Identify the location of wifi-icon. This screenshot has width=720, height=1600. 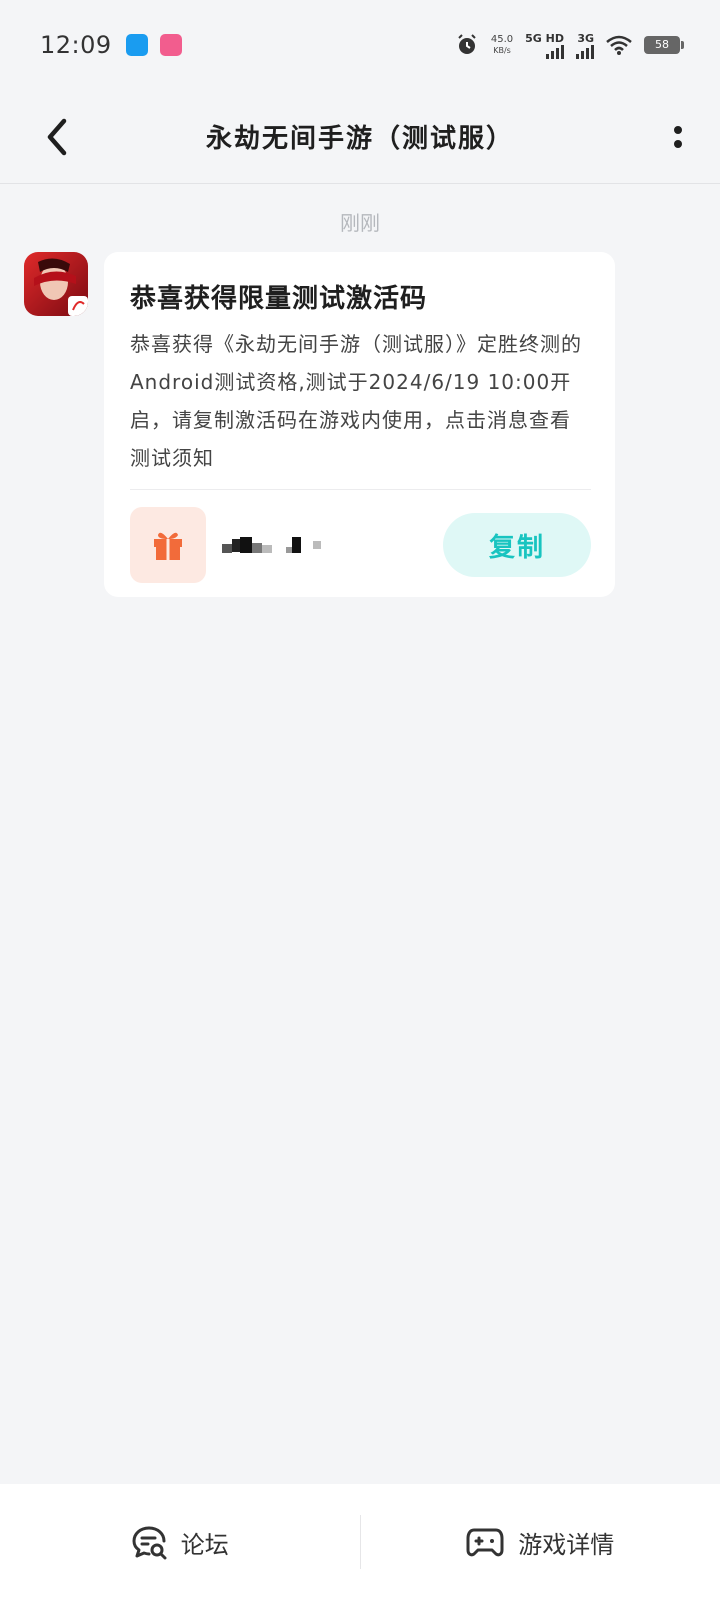
(619, 45).